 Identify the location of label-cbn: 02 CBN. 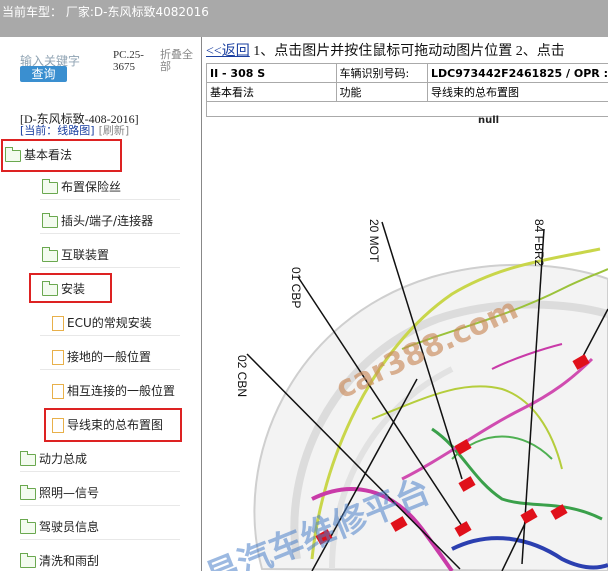
(242, 376).